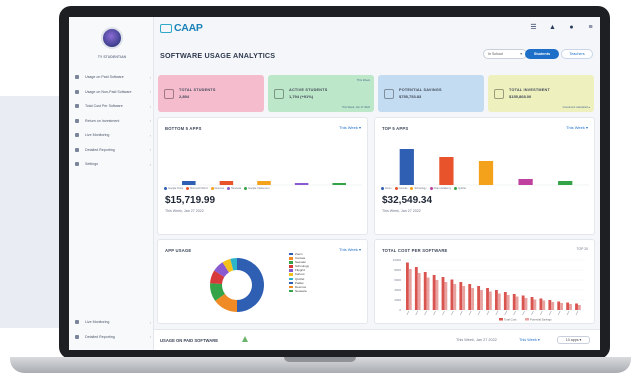 The height and width of the screenshot is (383, 641). What do you see at coordinates (533, 27) in the screenshot?
I see `settings-sliders-icon: ☰` at bounding box center [533, 27].